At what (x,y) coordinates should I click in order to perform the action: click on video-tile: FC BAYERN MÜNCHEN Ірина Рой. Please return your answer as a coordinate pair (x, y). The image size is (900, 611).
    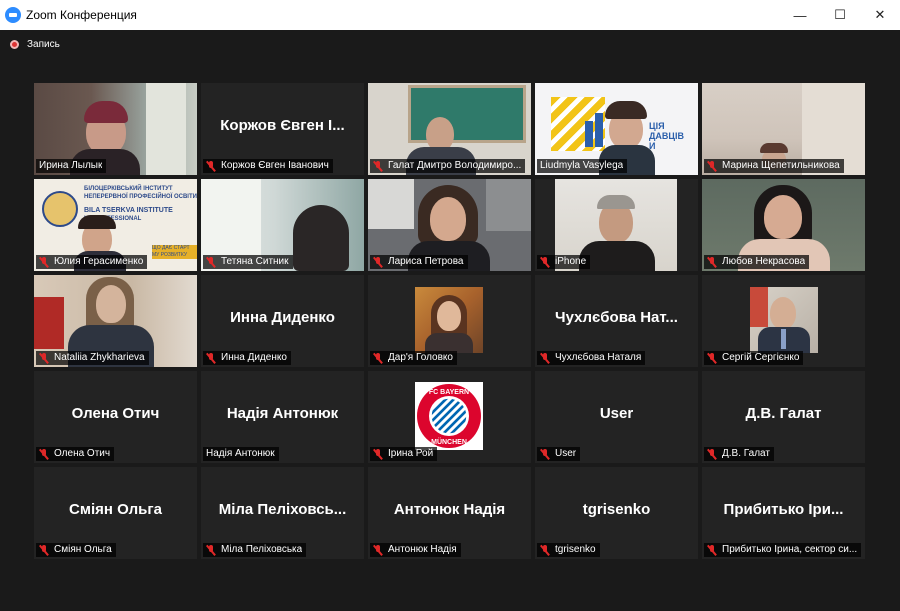
    Looking at the image, I should click on (449, 417).